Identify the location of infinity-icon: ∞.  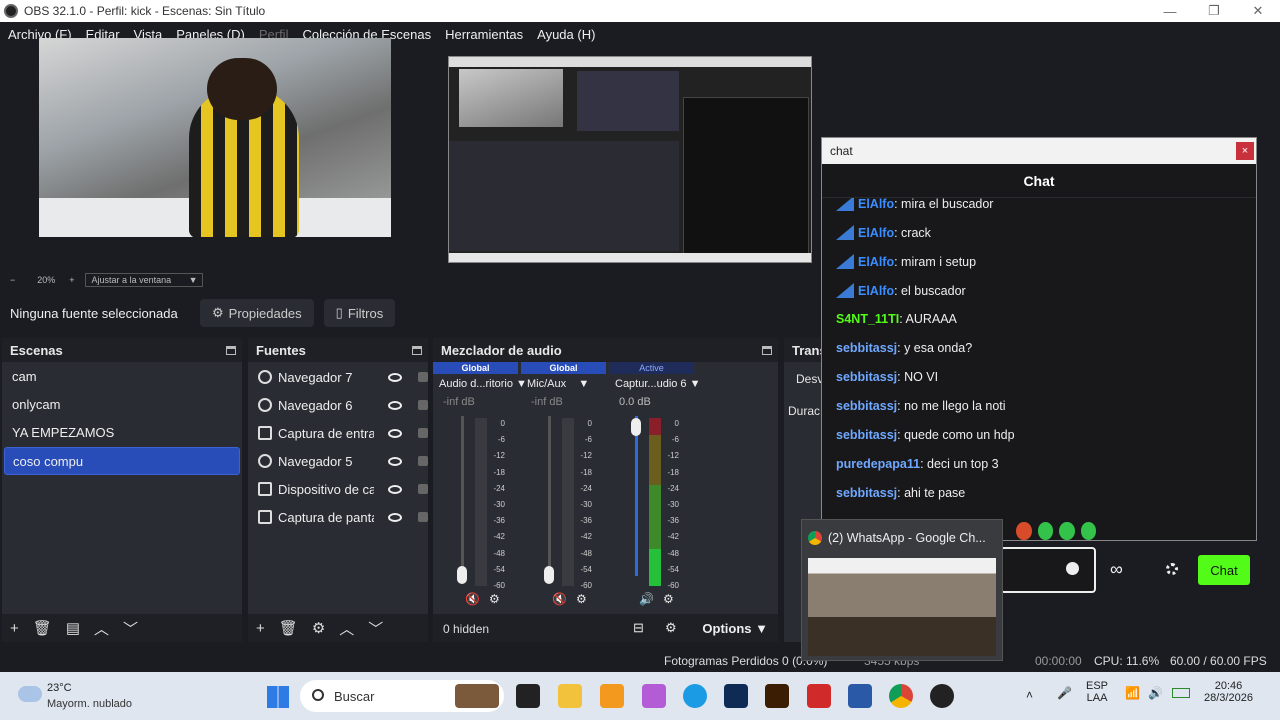
(1116, 569).